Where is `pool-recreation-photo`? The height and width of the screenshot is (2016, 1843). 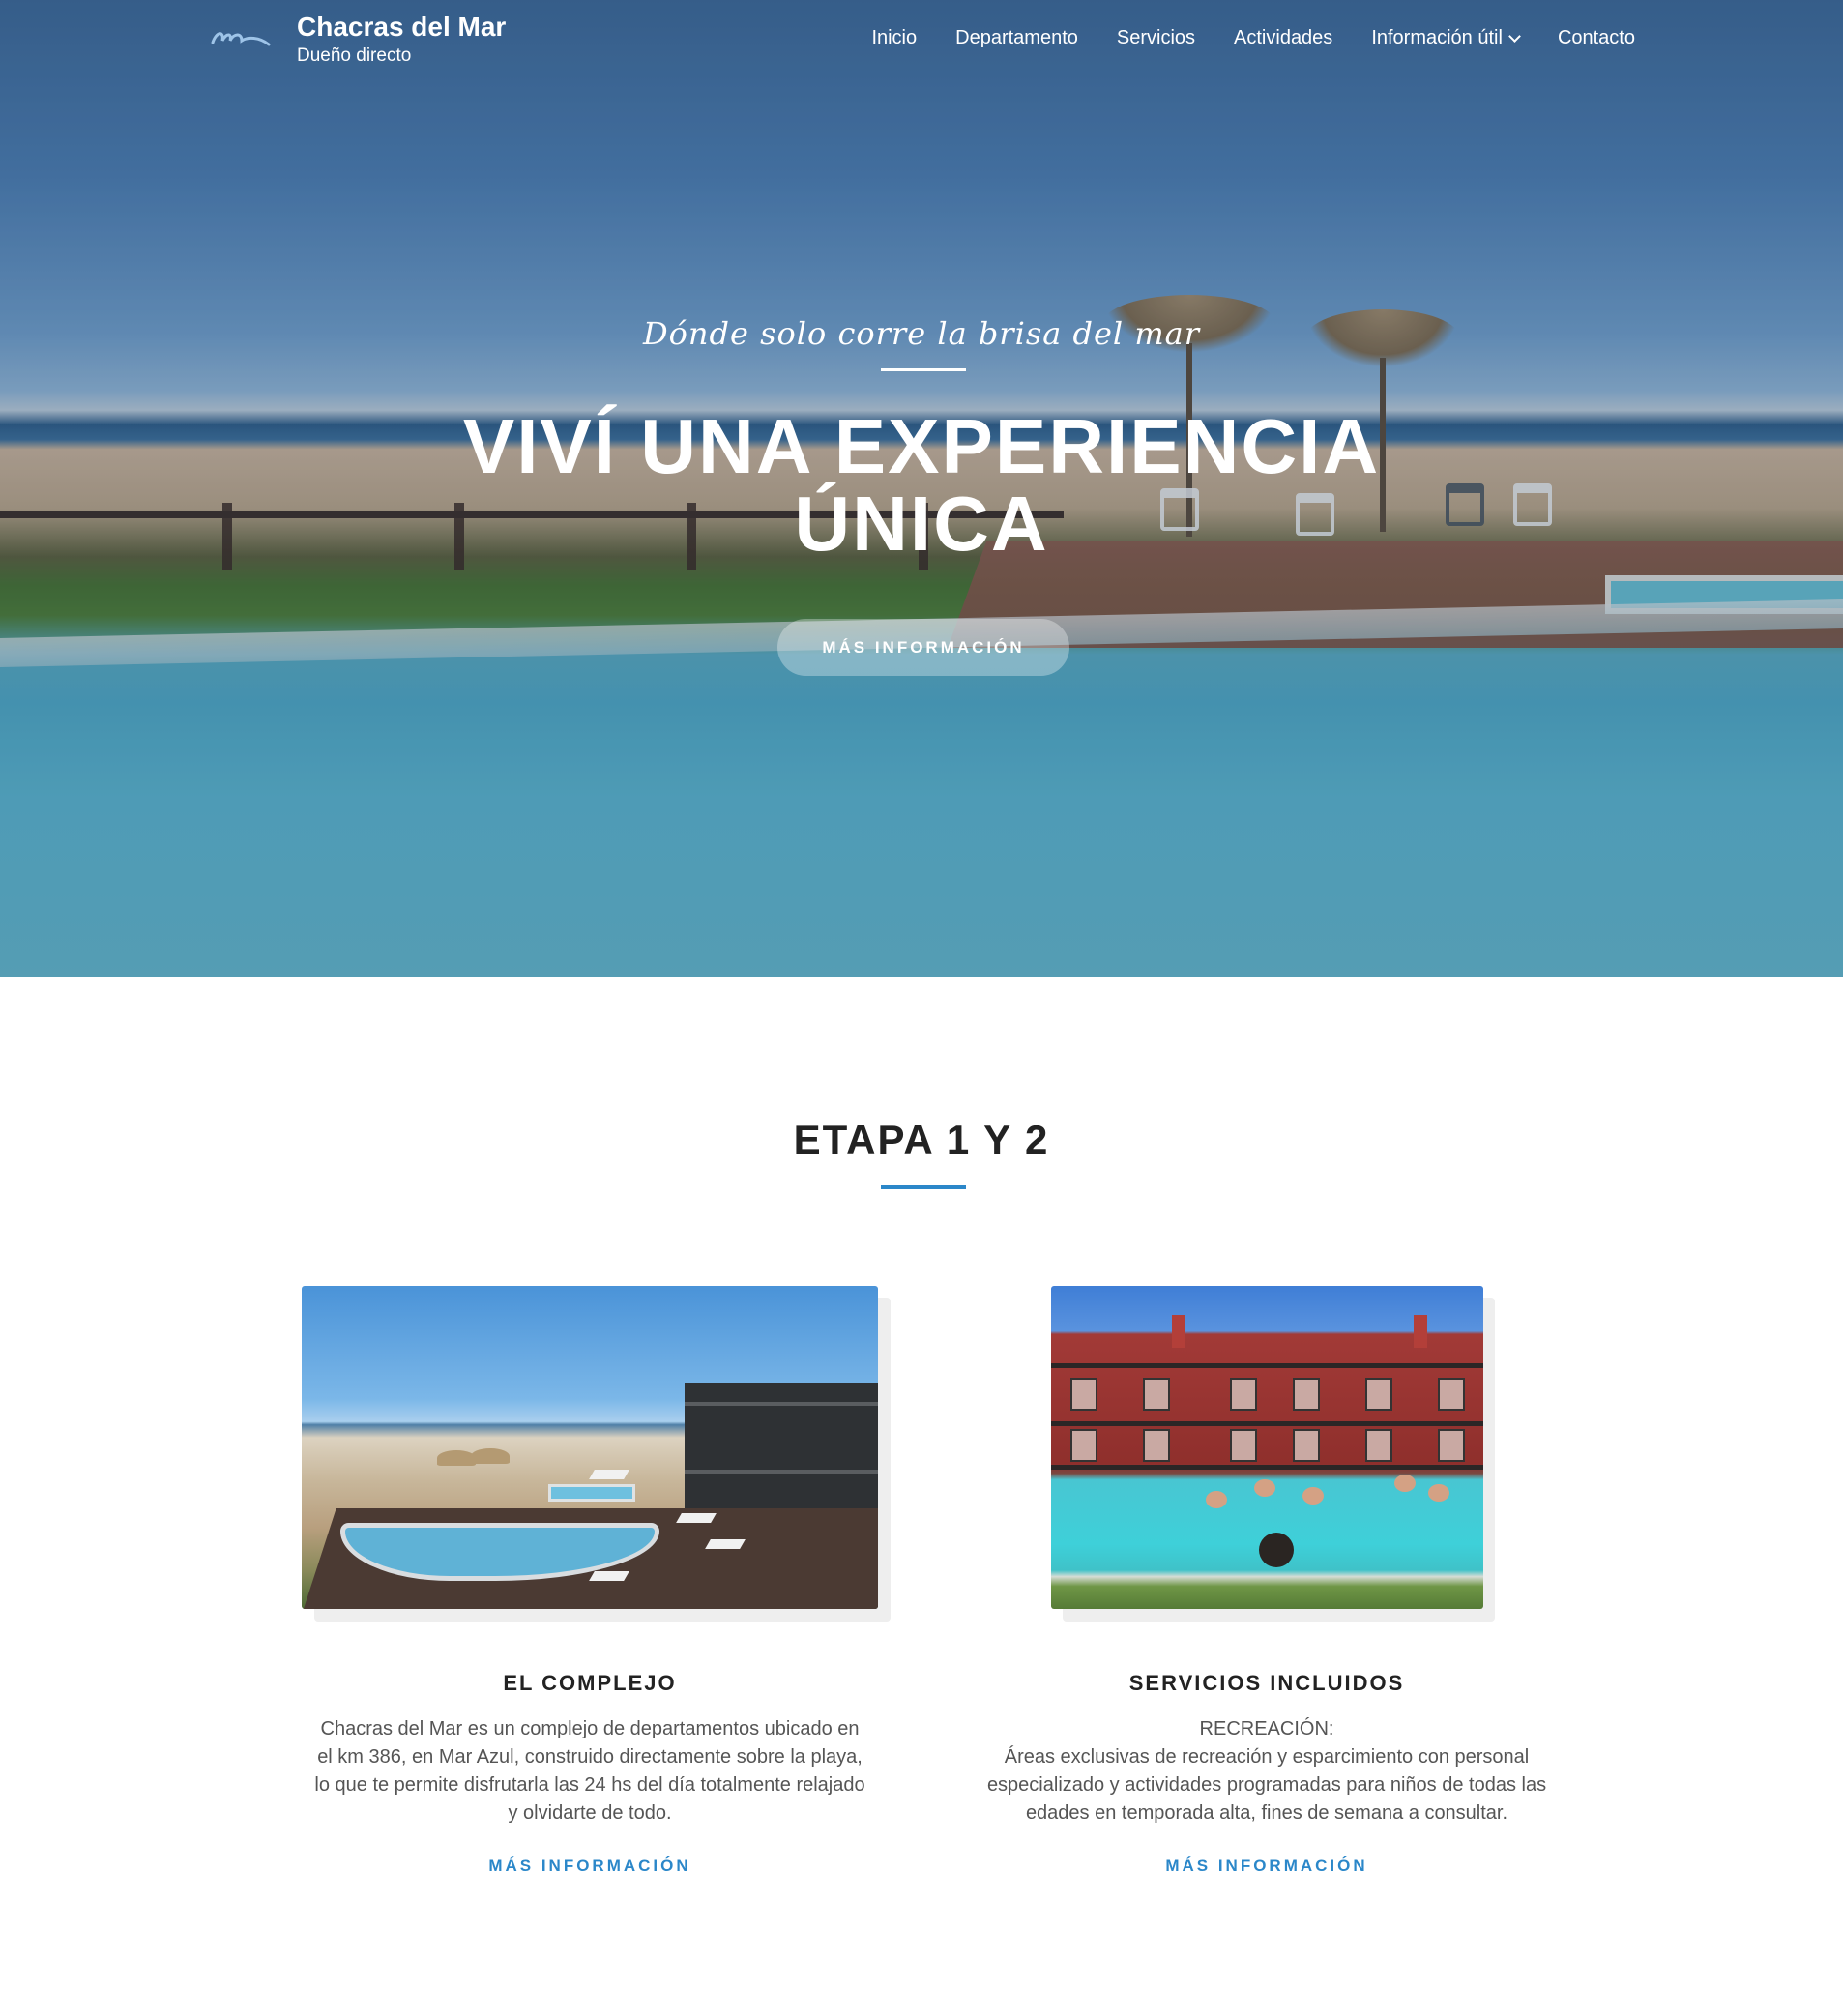
pool-recreation-photo is located at coordinates (1267, 1447).